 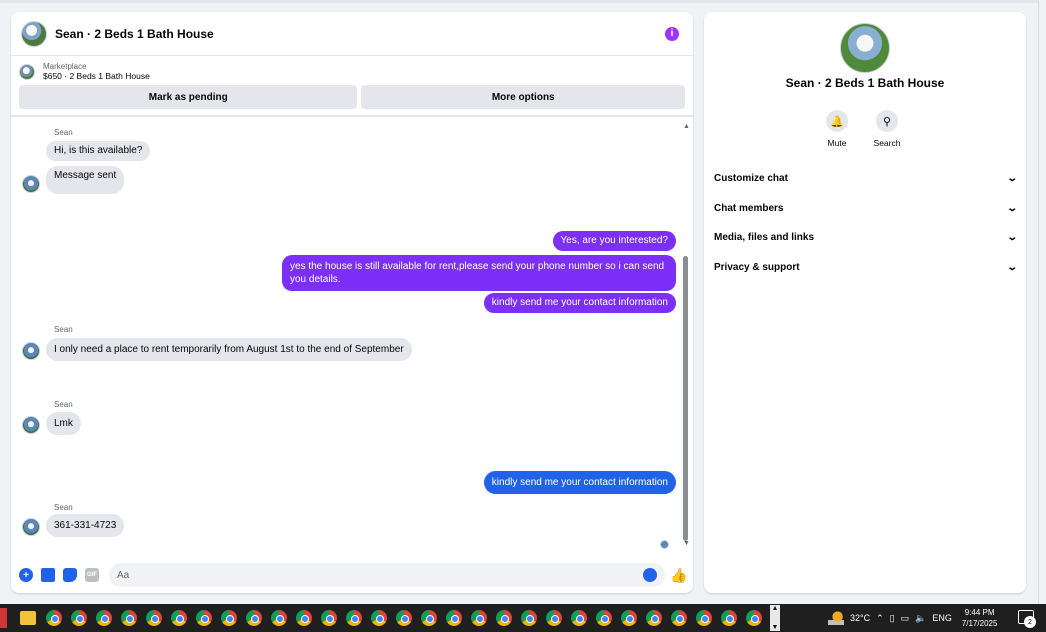 I want to click on section-label: Chat members, so click(x=749, y=208).